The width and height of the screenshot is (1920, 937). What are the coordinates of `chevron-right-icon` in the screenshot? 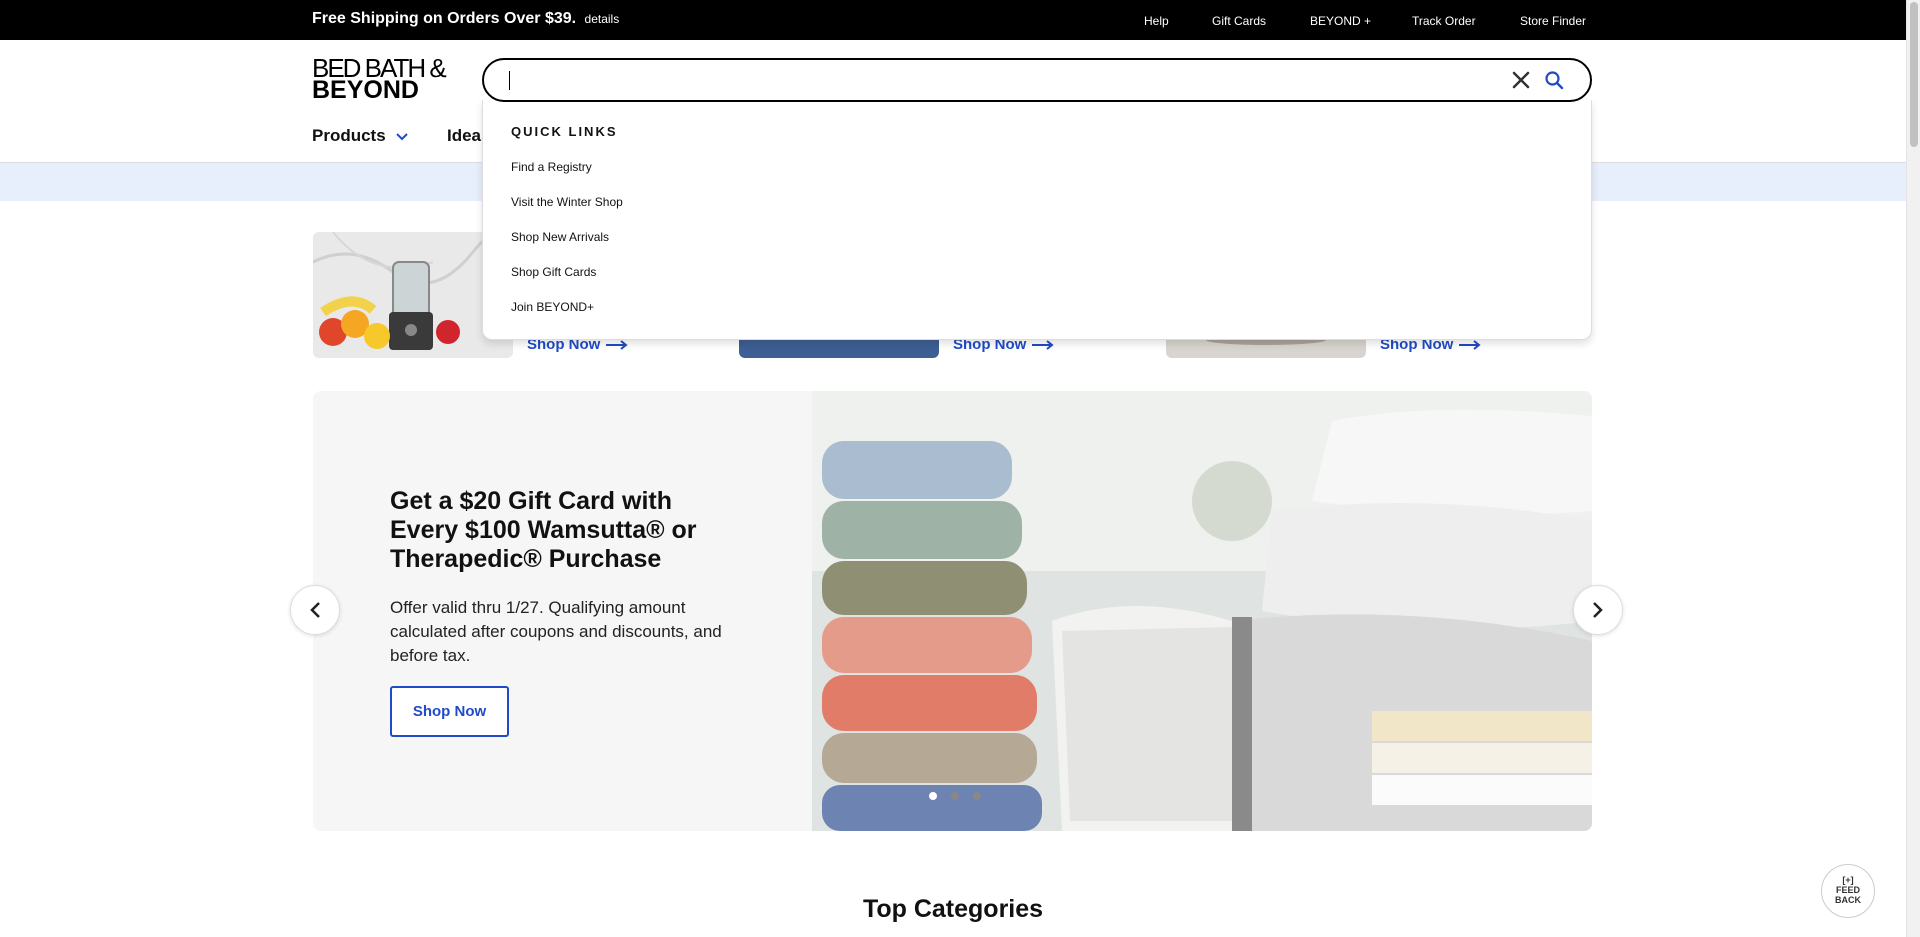 It's located at (1598, 610).